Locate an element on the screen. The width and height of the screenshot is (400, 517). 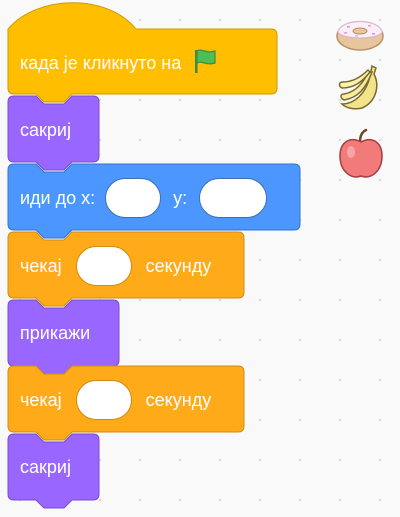
hat-block-shape is located at coordinates (142, 52).